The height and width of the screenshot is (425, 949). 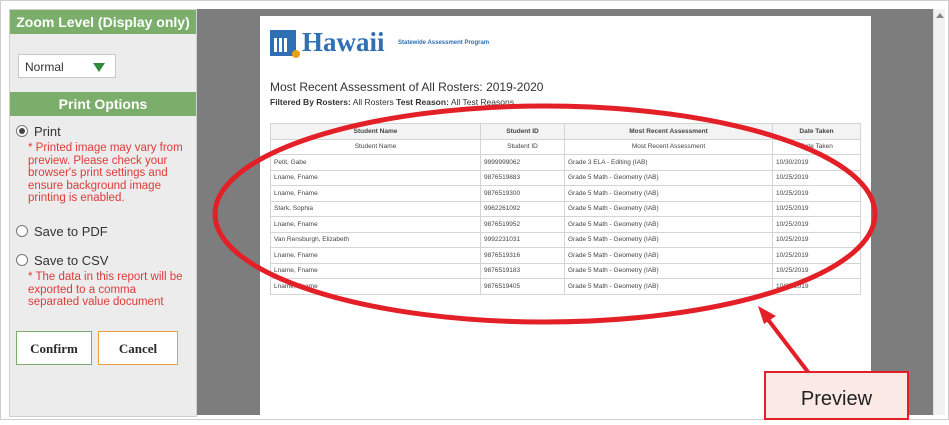 What do you see at coordinates (767, 315) in the screenshot?
I see `annotation-arrowhead` at bounding box center [767, 315].